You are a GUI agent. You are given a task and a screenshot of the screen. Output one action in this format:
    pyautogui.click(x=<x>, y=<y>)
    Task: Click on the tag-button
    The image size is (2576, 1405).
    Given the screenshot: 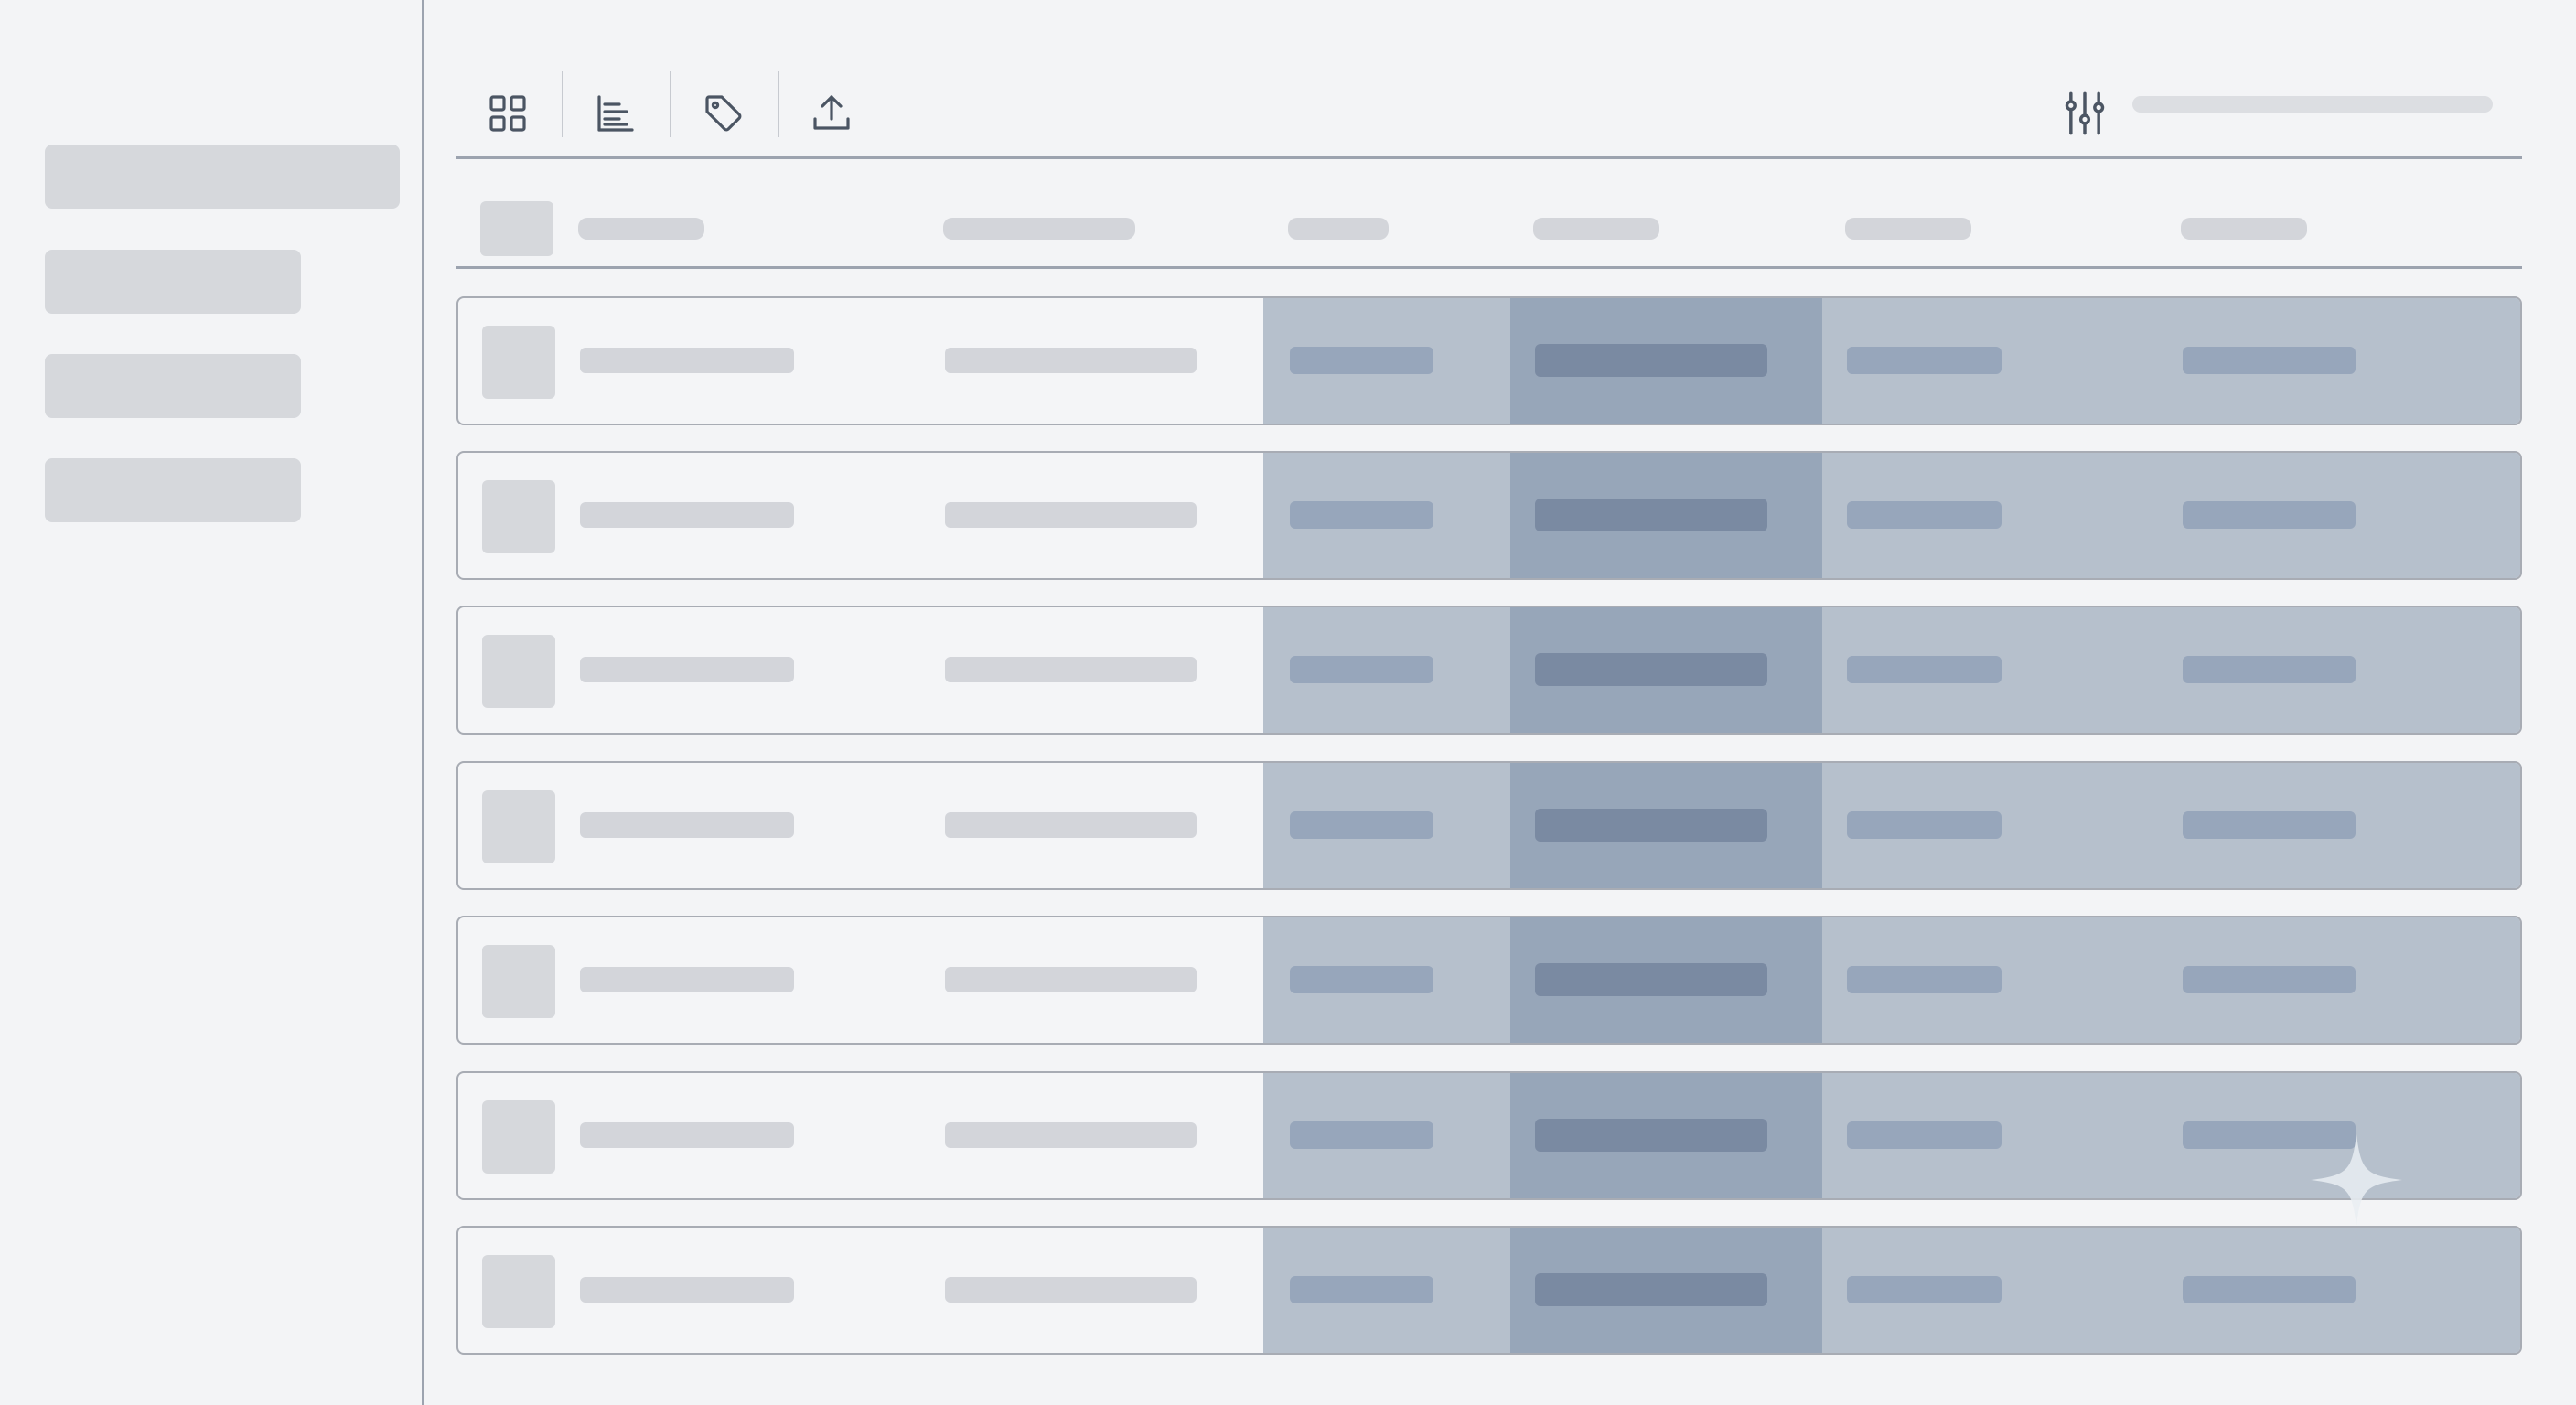 What is the action you would take?
    pyautogui.click(x=724, y=113)
    